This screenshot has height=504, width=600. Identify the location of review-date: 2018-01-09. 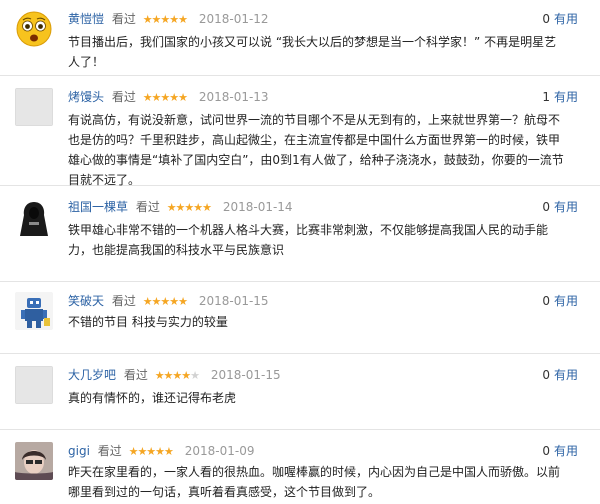
(219, 451).